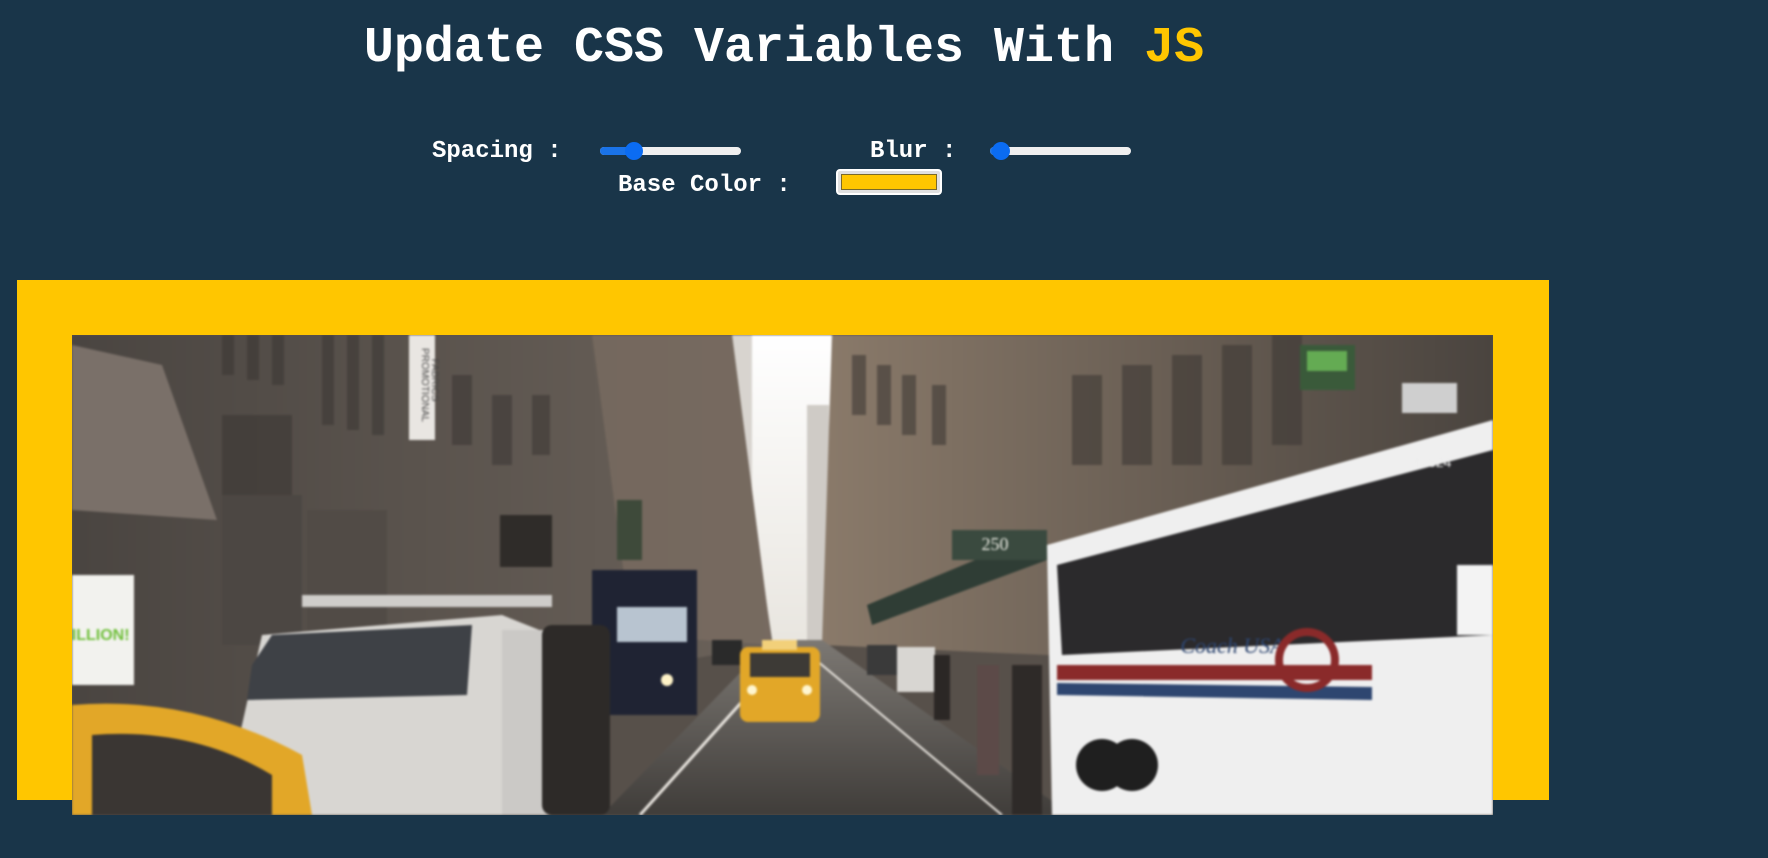 This screenshot has width=1768, height=858. I want to click on spacing-slider, so click(670, 151).